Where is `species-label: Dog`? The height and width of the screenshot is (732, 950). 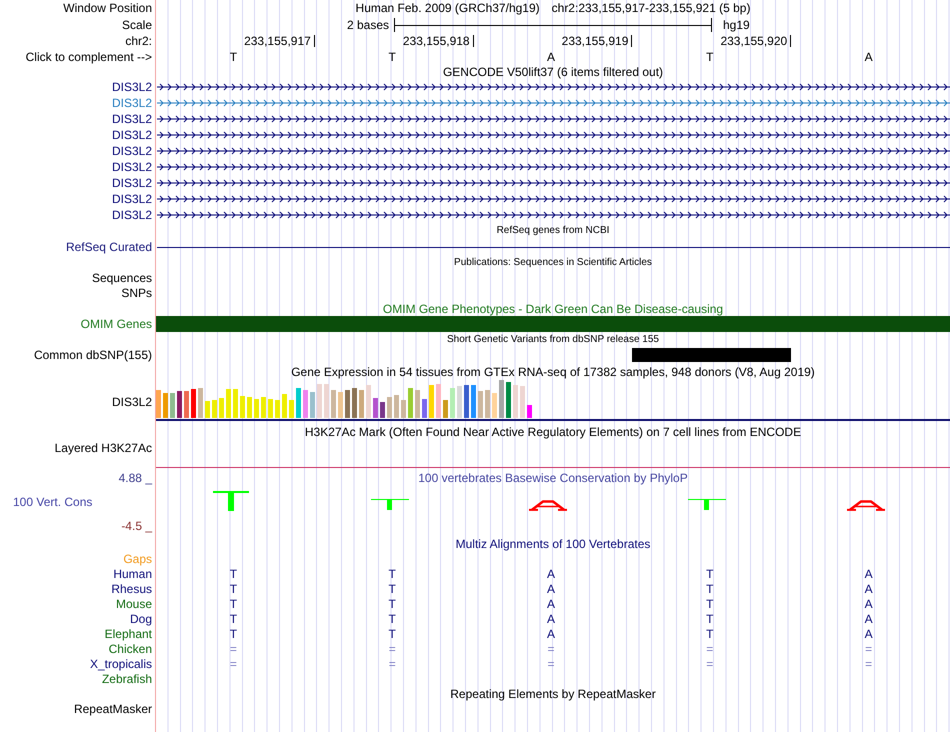 species-label: Dog is located at coordinates (141, 619).